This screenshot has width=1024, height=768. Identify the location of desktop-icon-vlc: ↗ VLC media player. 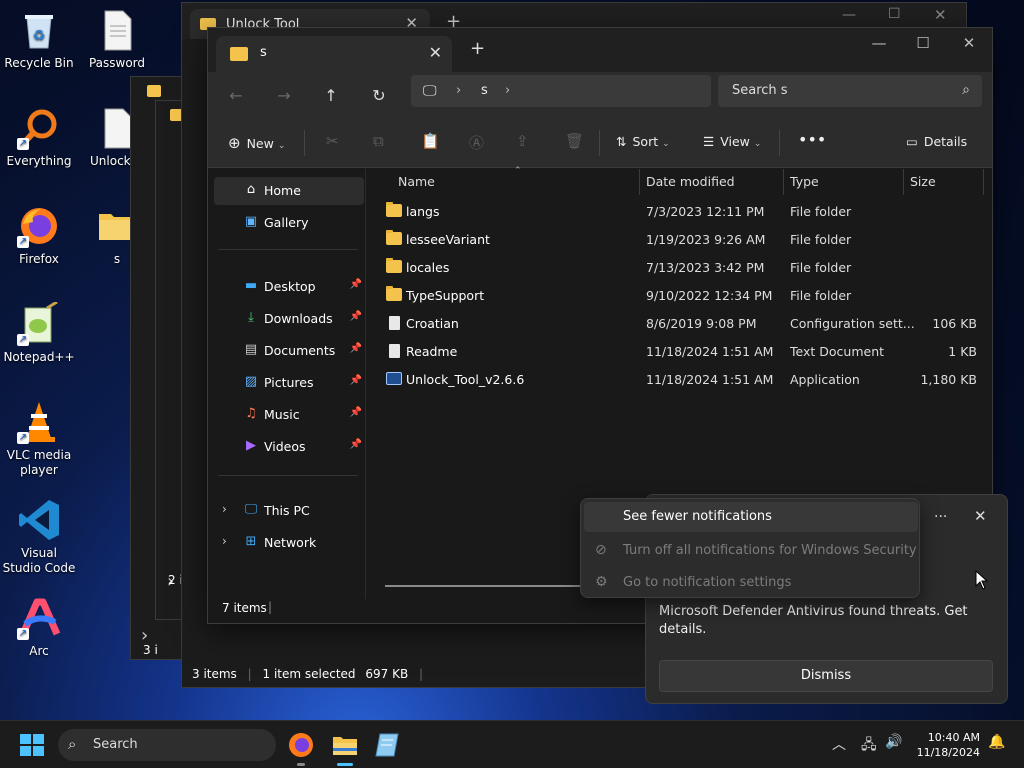
(39, 439).